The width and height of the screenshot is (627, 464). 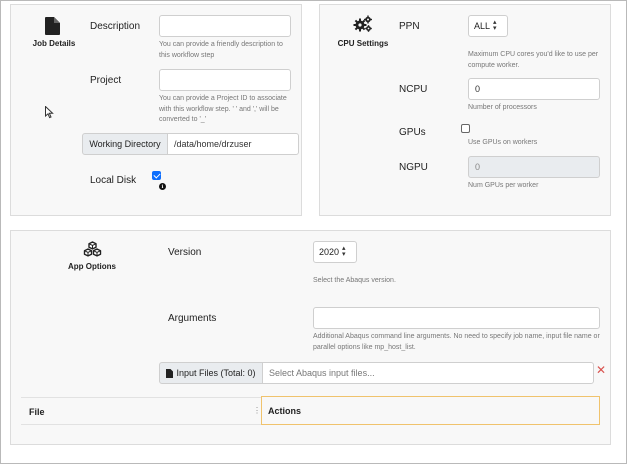 I want to click on working-directory-label: Working Directory, so click(x=125, y=144).